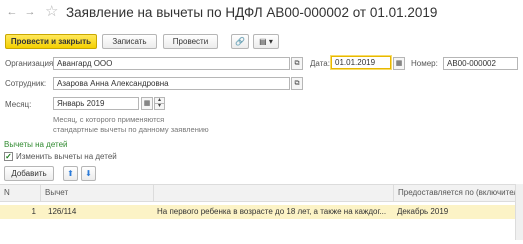  What do you see at coordinates (519, 212) in the screenshot?
I see `table-scrollbar` at bounding box center [519, 212].